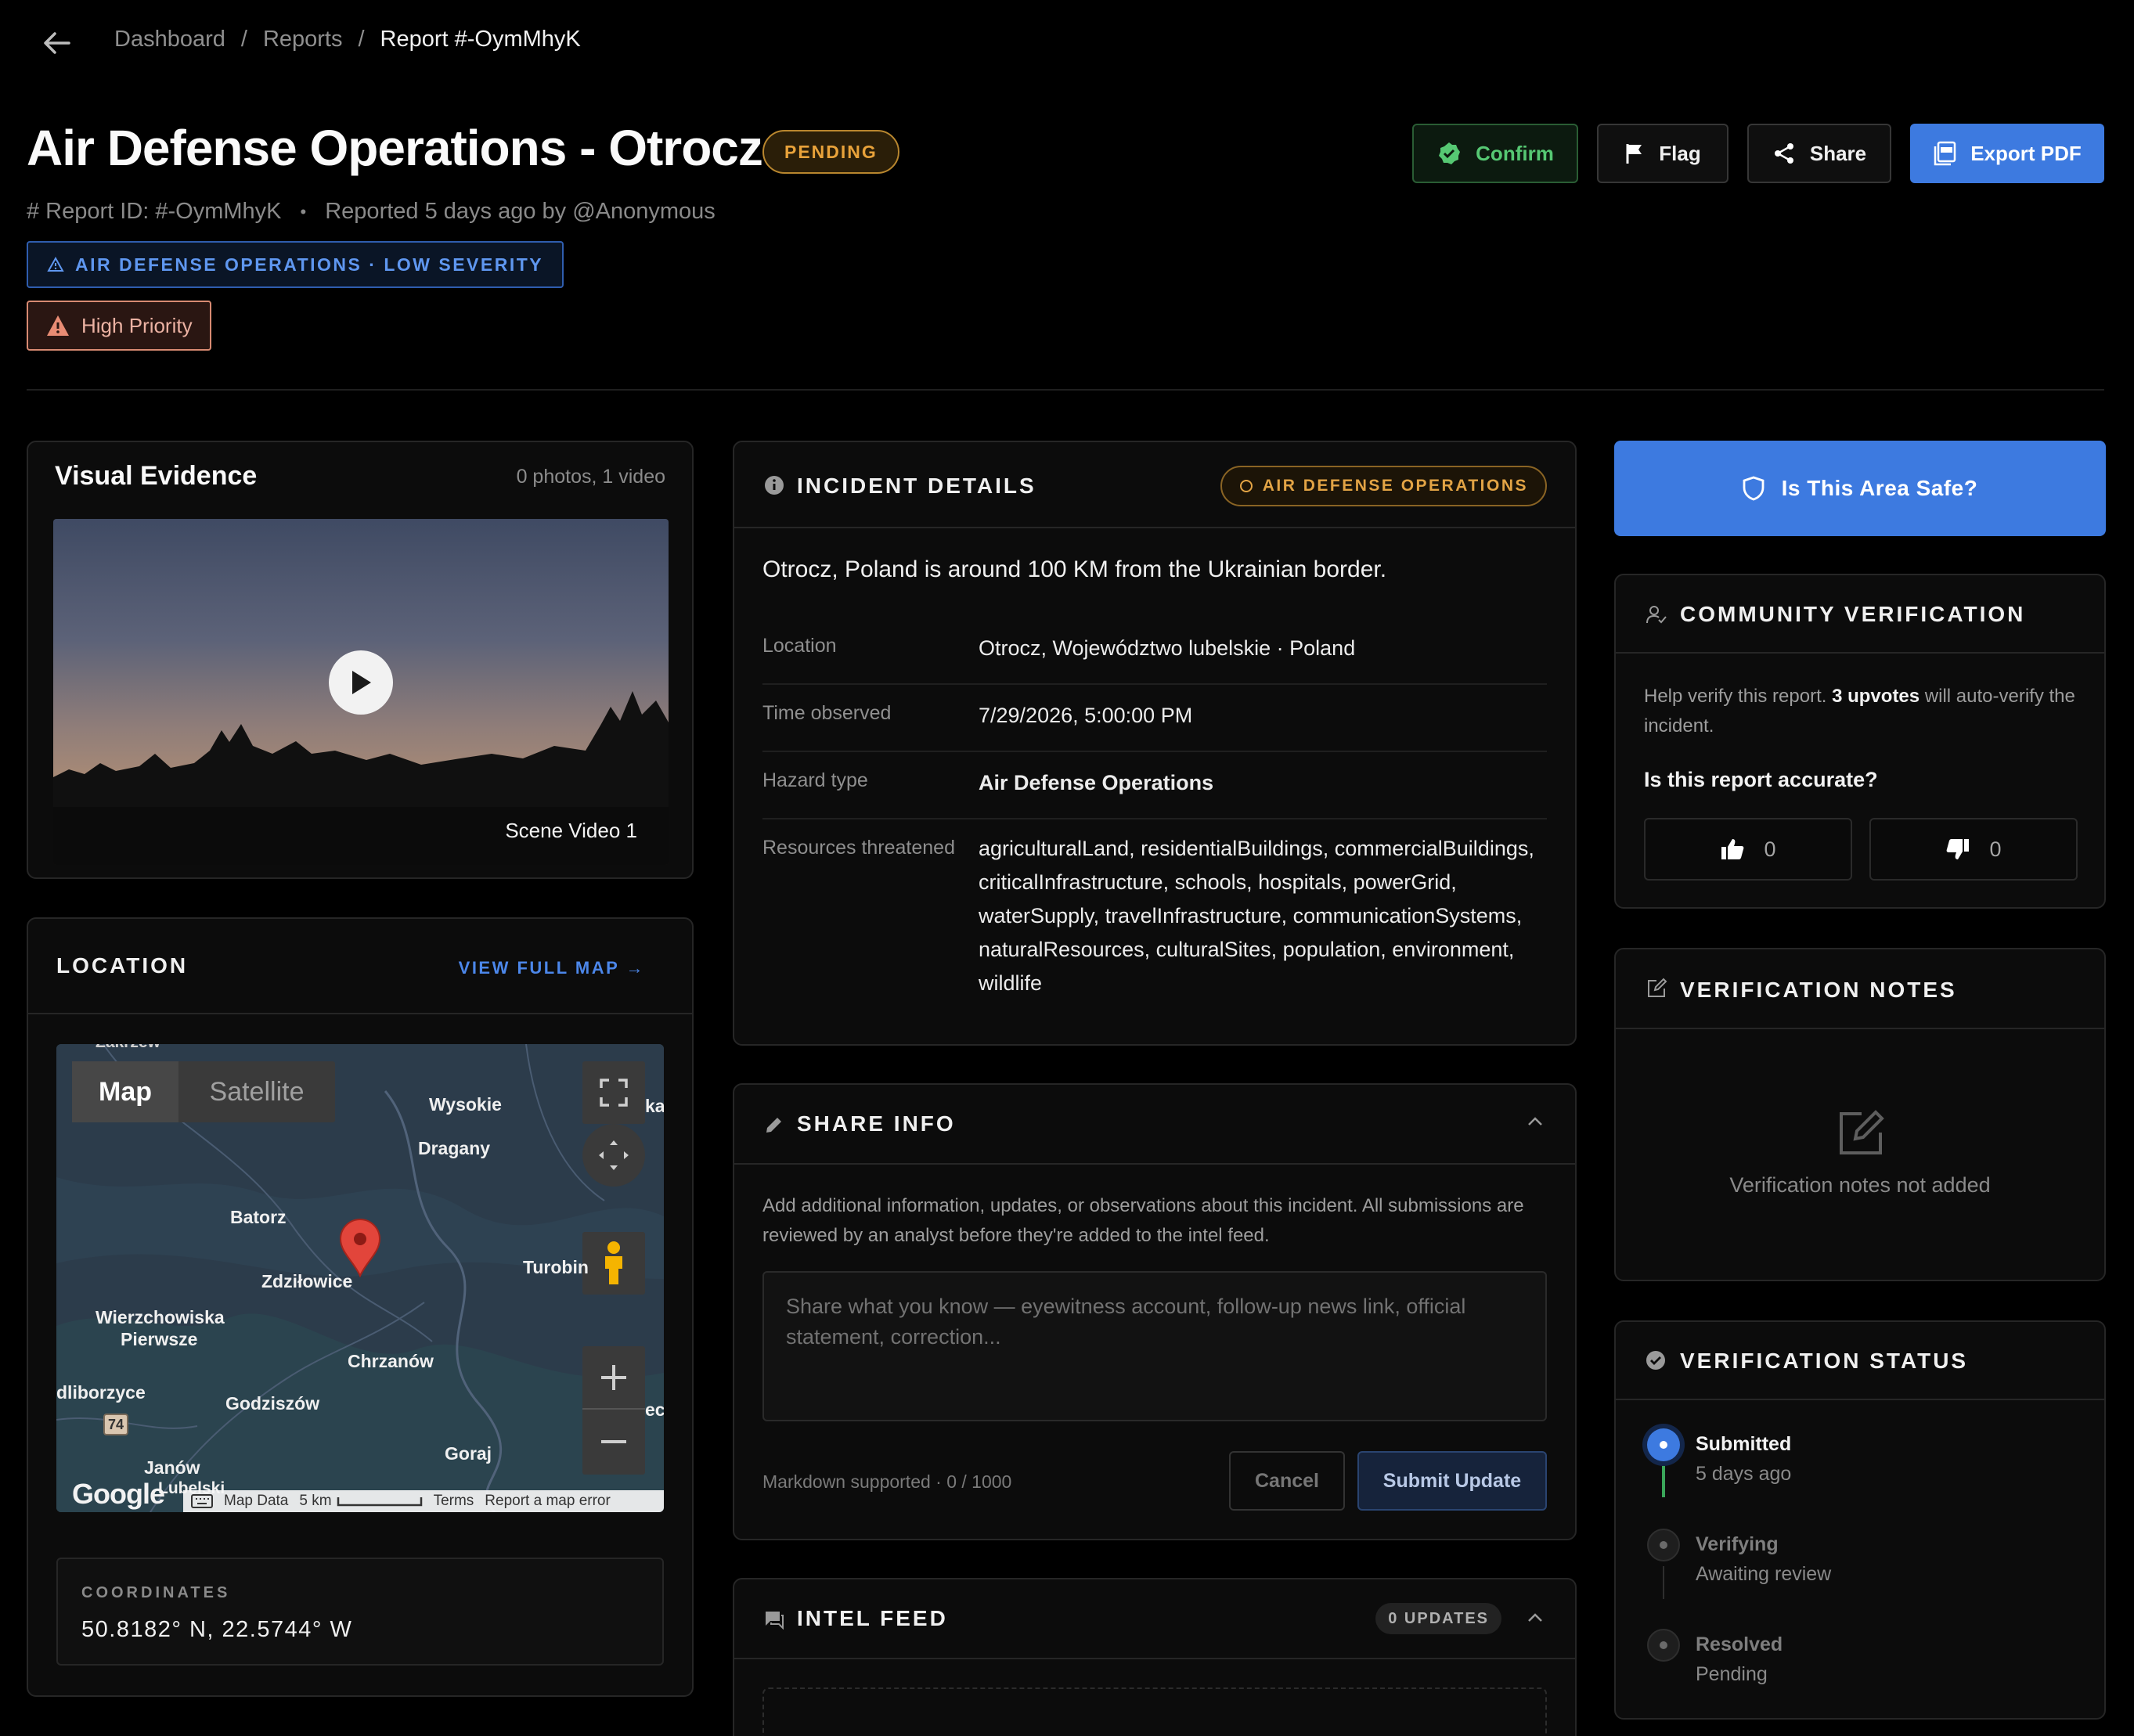 Image resolution: width=2134 pixels, height=1736 pixels. What do you see at coordinates (256, 1092) in the screenshot?
I see `map-tab-satellite: Satellite` at bounding box center [256, 1092].